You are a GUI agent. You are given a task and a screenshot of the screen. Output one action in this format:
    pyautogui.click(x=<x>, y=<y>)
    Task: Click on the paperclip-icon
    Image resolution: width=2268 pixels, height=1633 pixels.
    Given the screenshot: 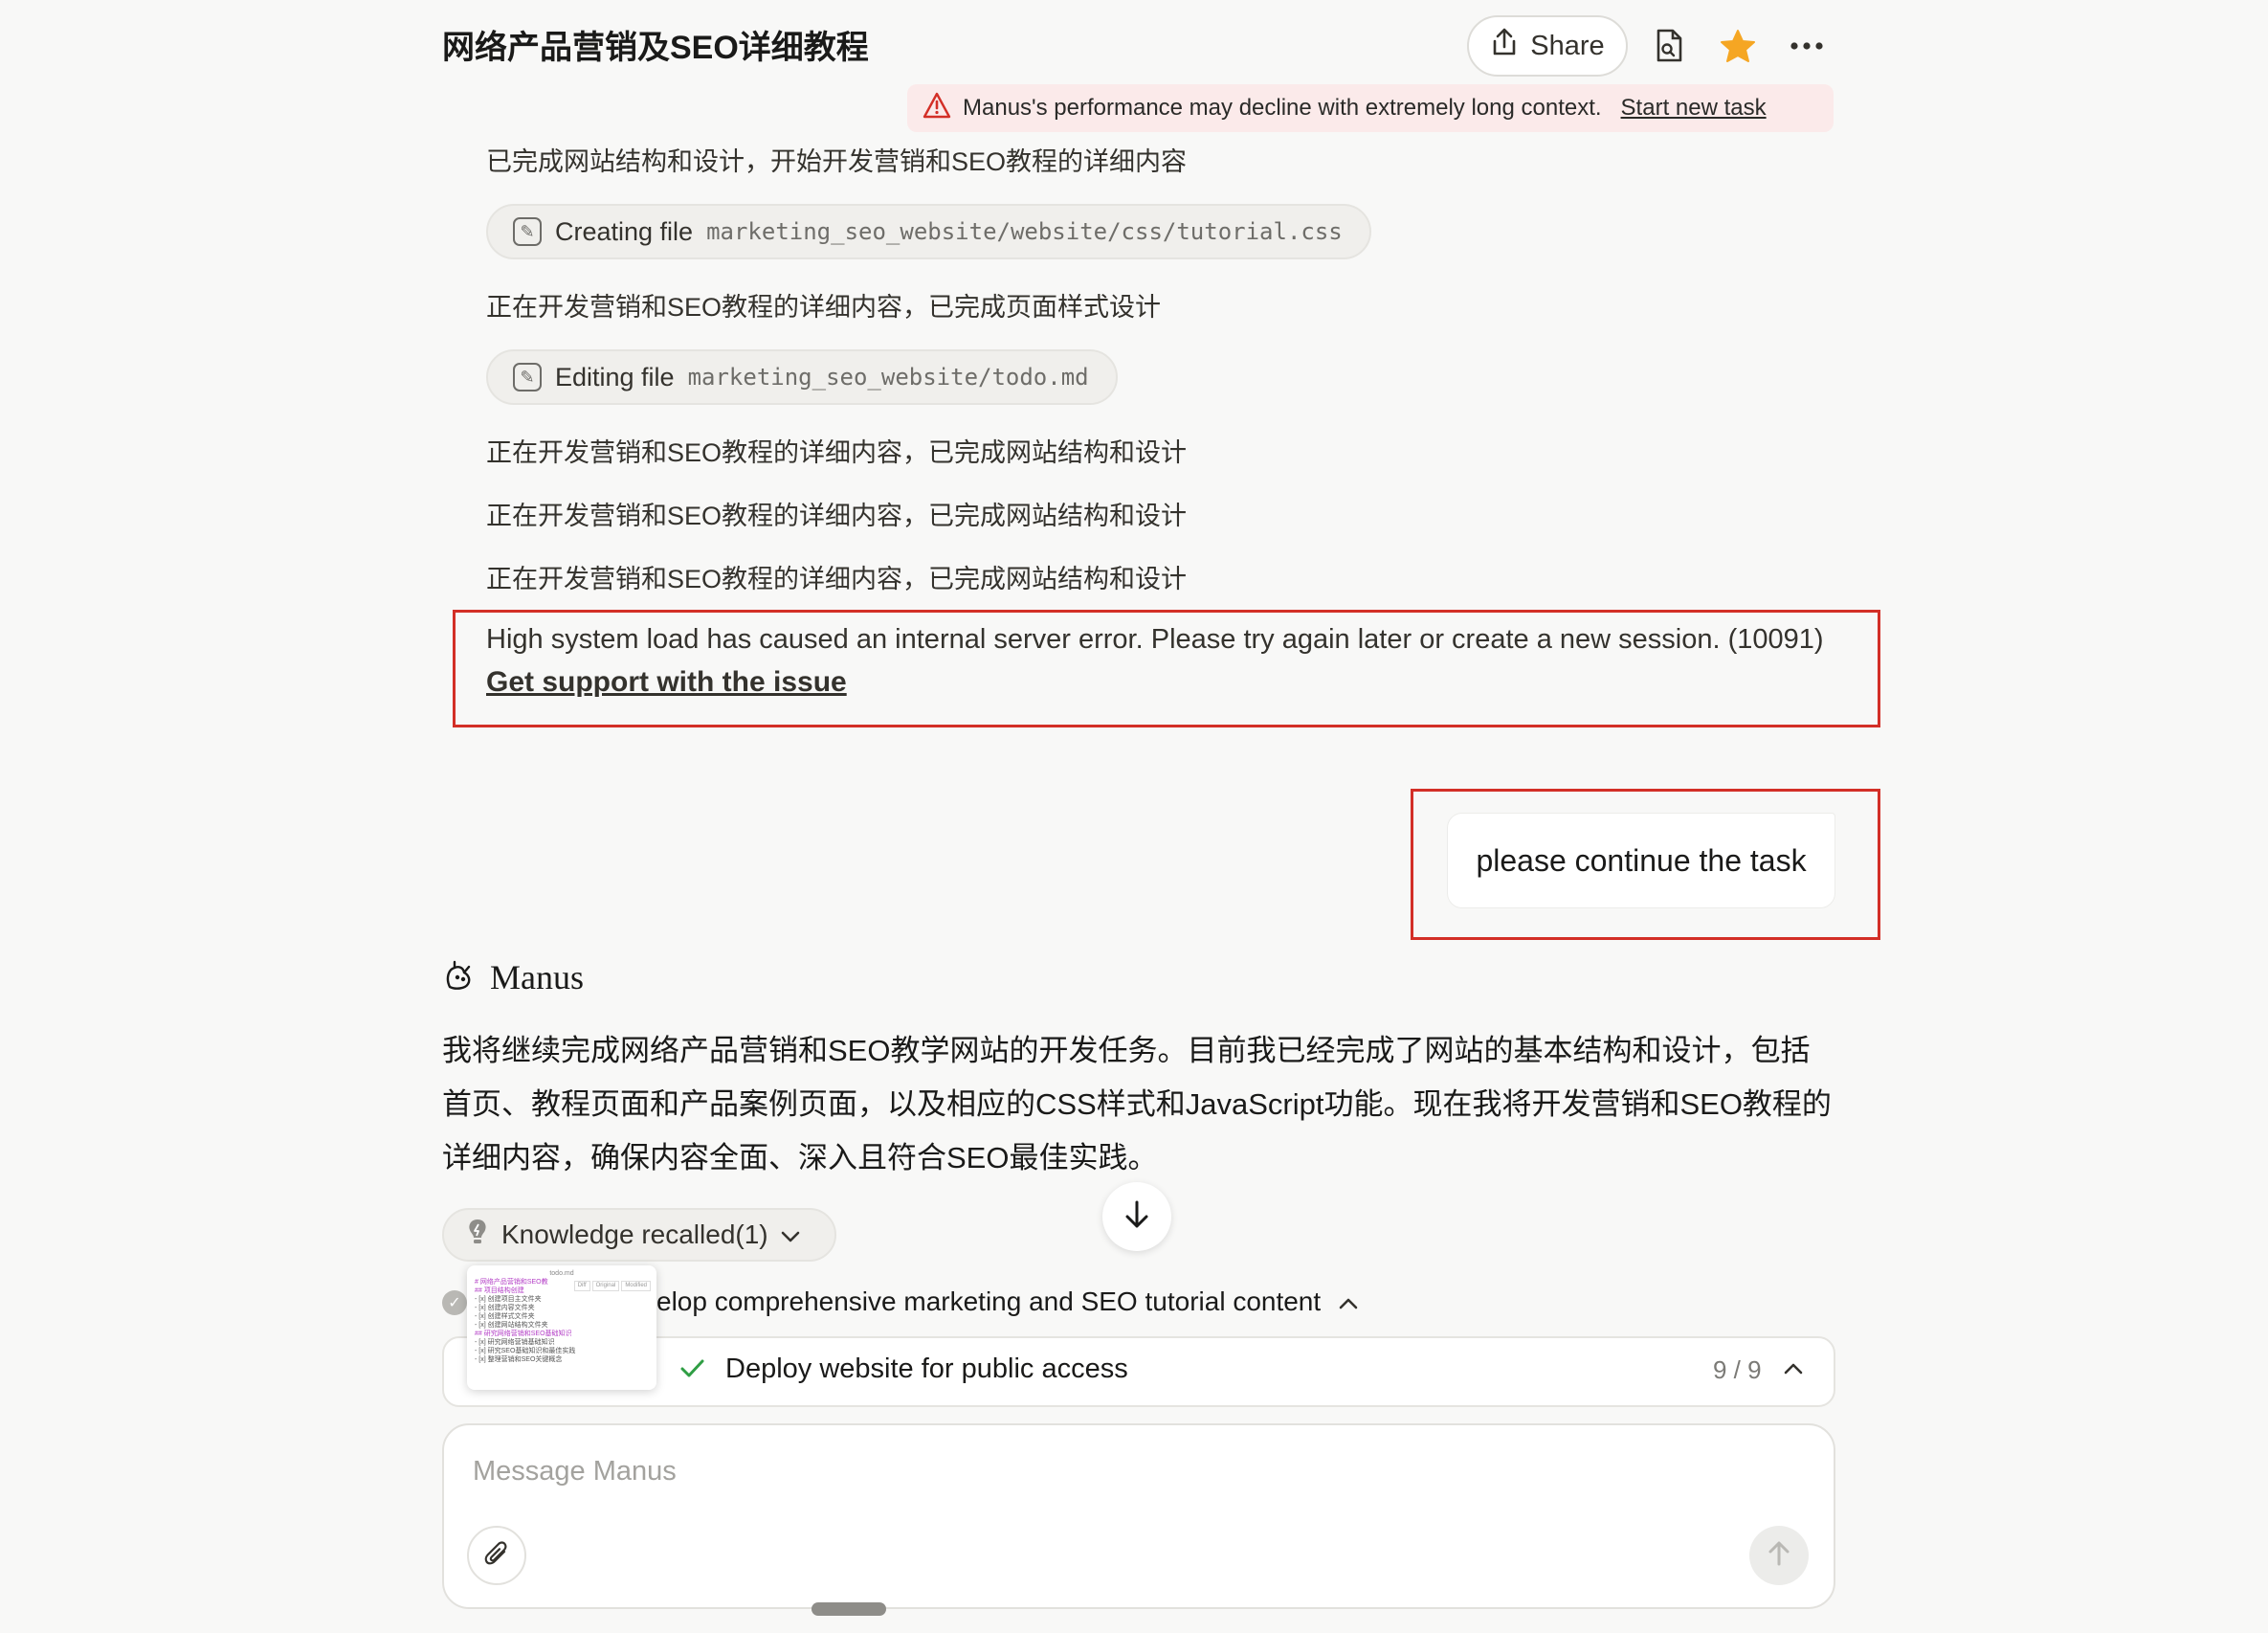 What is the action you would take?
    pyautogui.click(x=496, y=1556)
    